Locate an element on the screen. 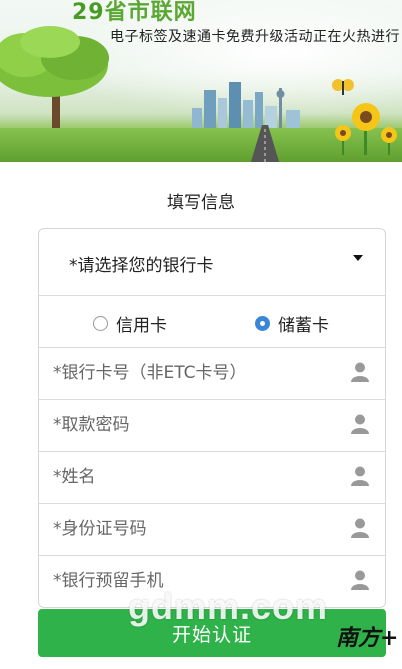  caret-down-icon is located at coordinates (358, 258).